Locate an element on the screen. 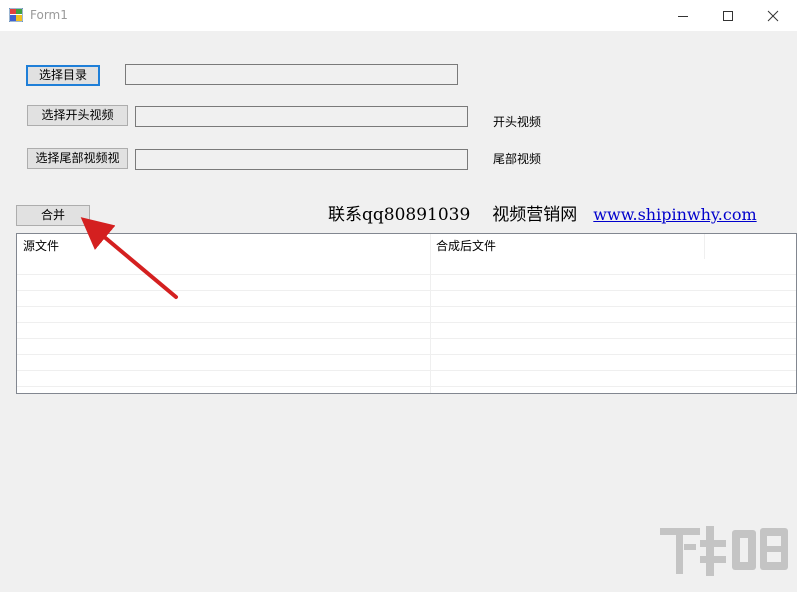  minimize-icon is located at coordinates (683, 16).